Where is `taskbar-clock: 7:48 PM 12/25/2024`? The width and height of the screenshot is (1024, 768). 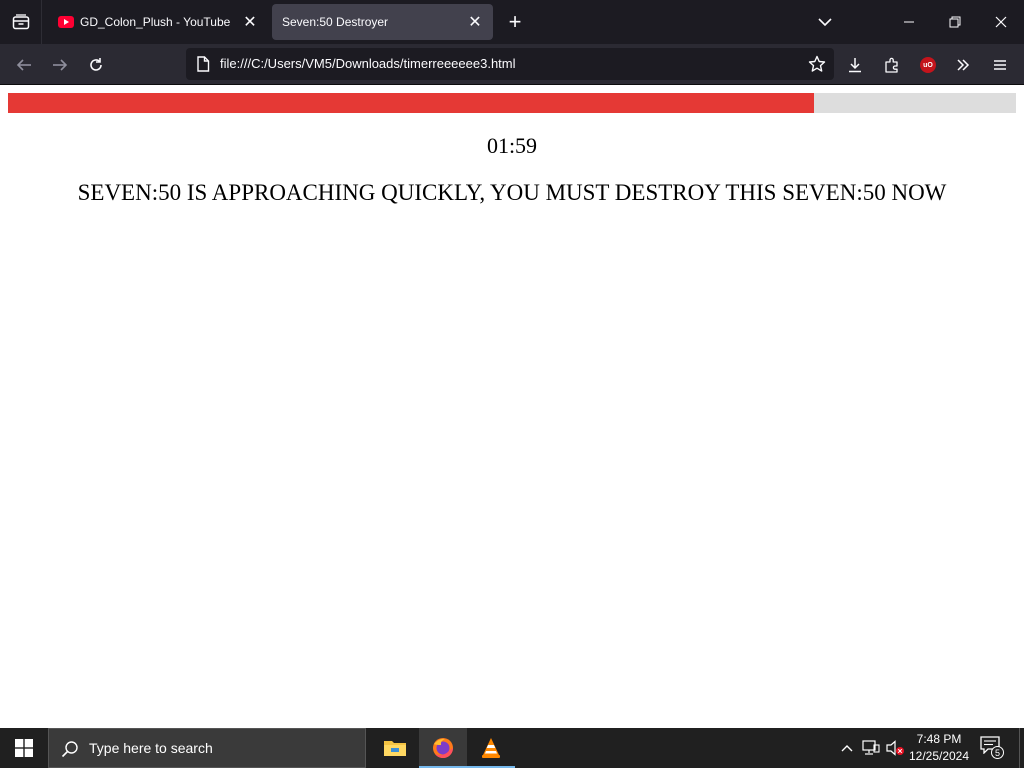
taskbar-clock: 7:48 PM 12/25/2024 is located at coordinates (939, 748).